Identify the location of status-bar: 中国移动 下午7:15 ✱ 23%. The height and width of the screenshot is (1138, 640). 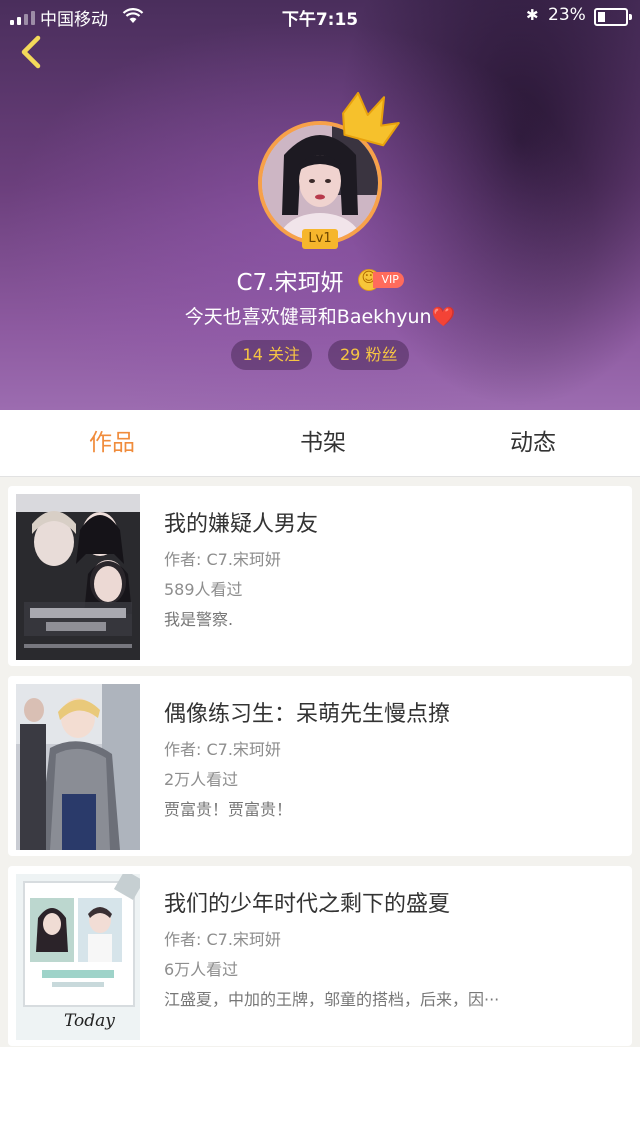
(320, 16).